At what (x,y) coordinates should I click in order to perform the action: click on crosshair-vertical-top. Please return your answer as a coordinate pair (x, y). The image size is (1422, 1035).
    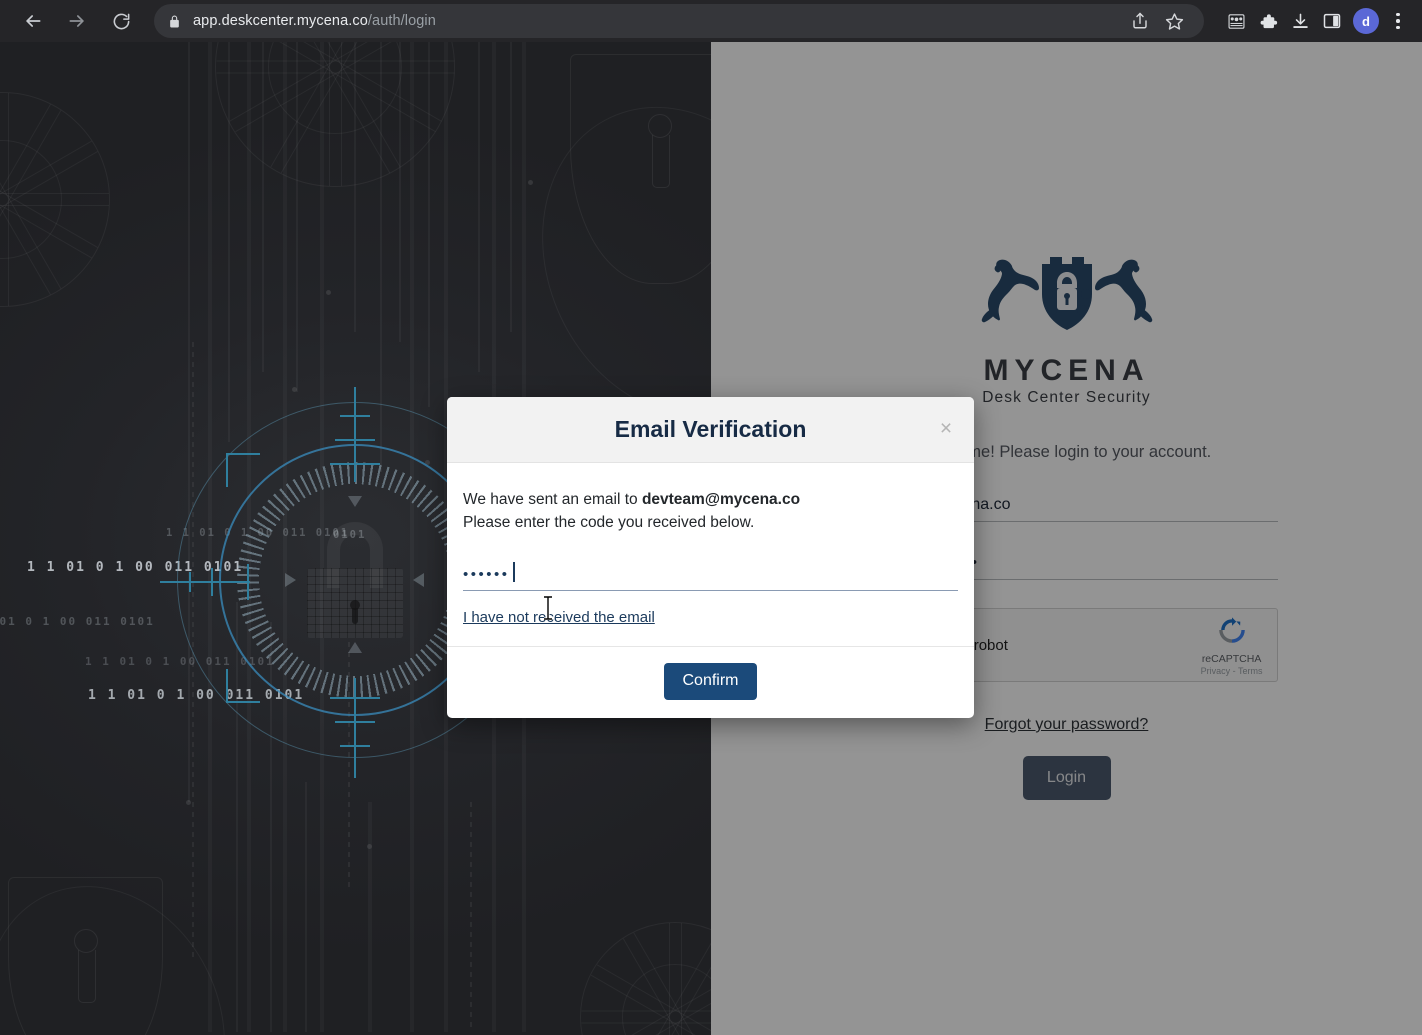
    Looking at the image, I should click on (355, 434).